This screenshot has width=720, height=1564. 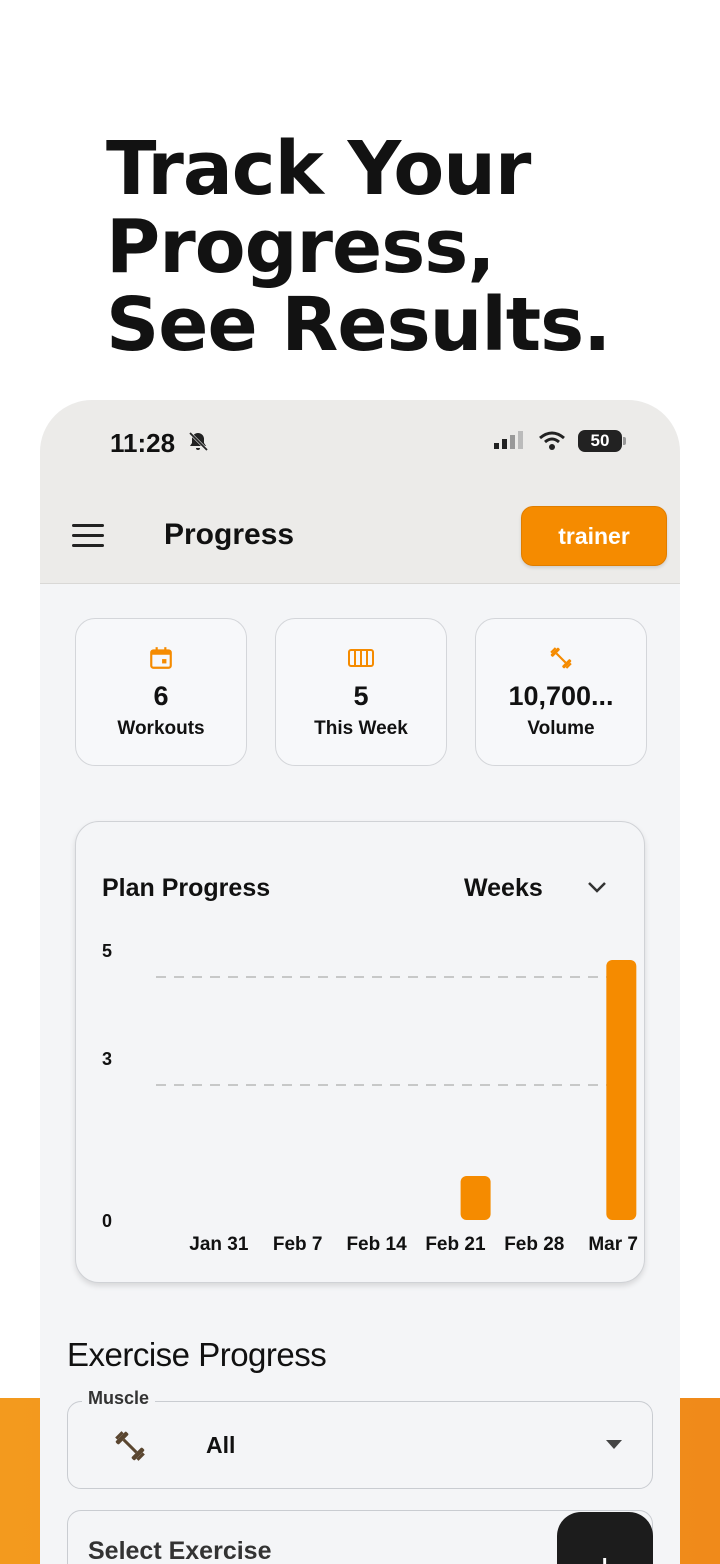 What do you see at coordinates (594, 536) in the screenshot?
I see `trainer-button: trainer` at bounding box center [594, 536].